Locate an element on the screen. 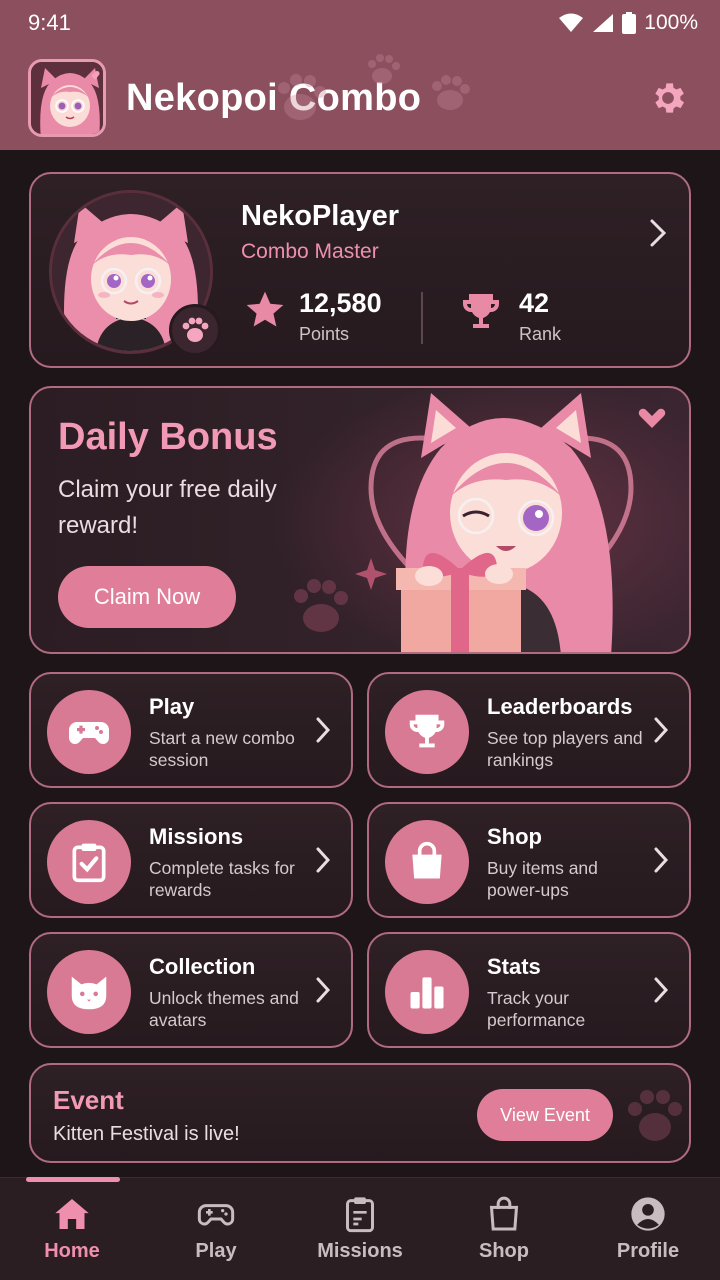  menu-tile-play: Play Start a new combo session is located at coordinates (191, 730).